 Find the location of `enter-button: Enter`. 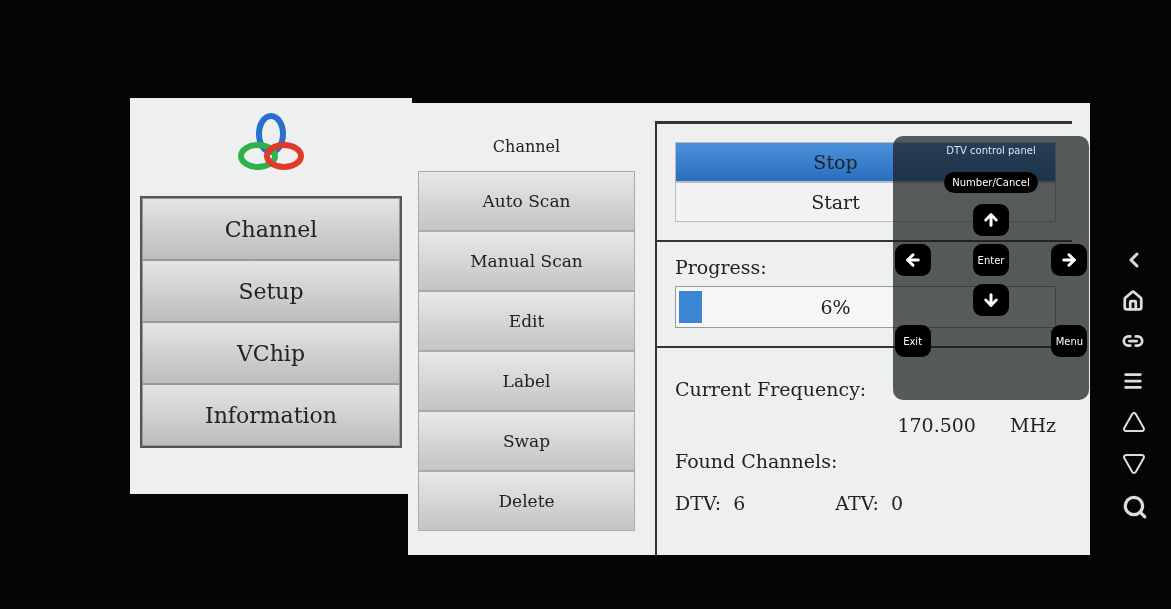

enter-button: Enter is located at coordinates (991, 260).